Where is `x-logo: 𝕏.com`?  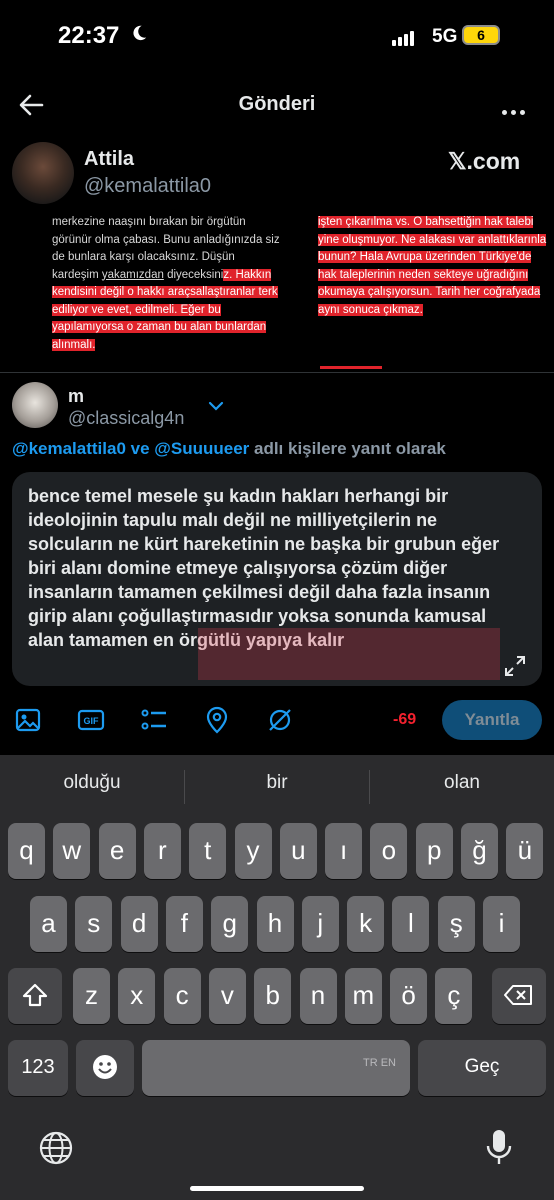 x-logo: 𝕏.com is located at coordinates (484, 161).